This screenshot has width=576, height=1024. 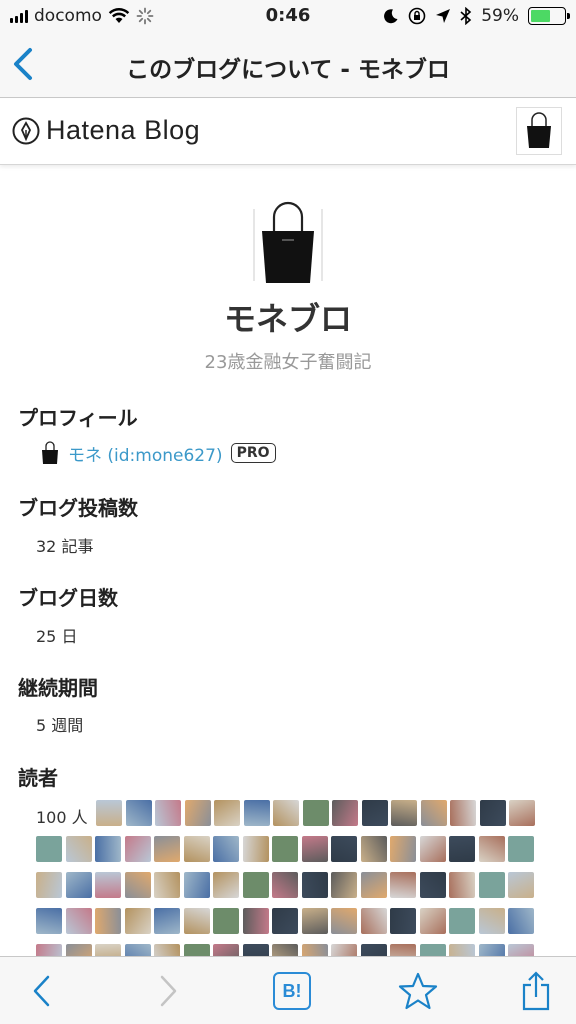 I want to click on status-right: 59%, so click(x=476, y=16).